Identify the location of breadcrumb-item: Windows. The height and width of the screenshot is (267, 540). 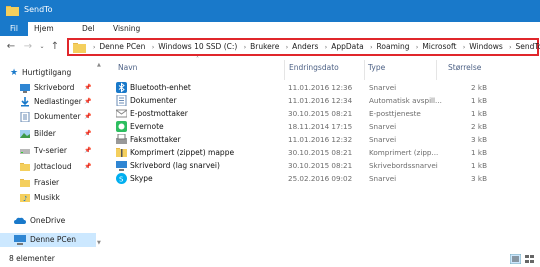
(485, 47).